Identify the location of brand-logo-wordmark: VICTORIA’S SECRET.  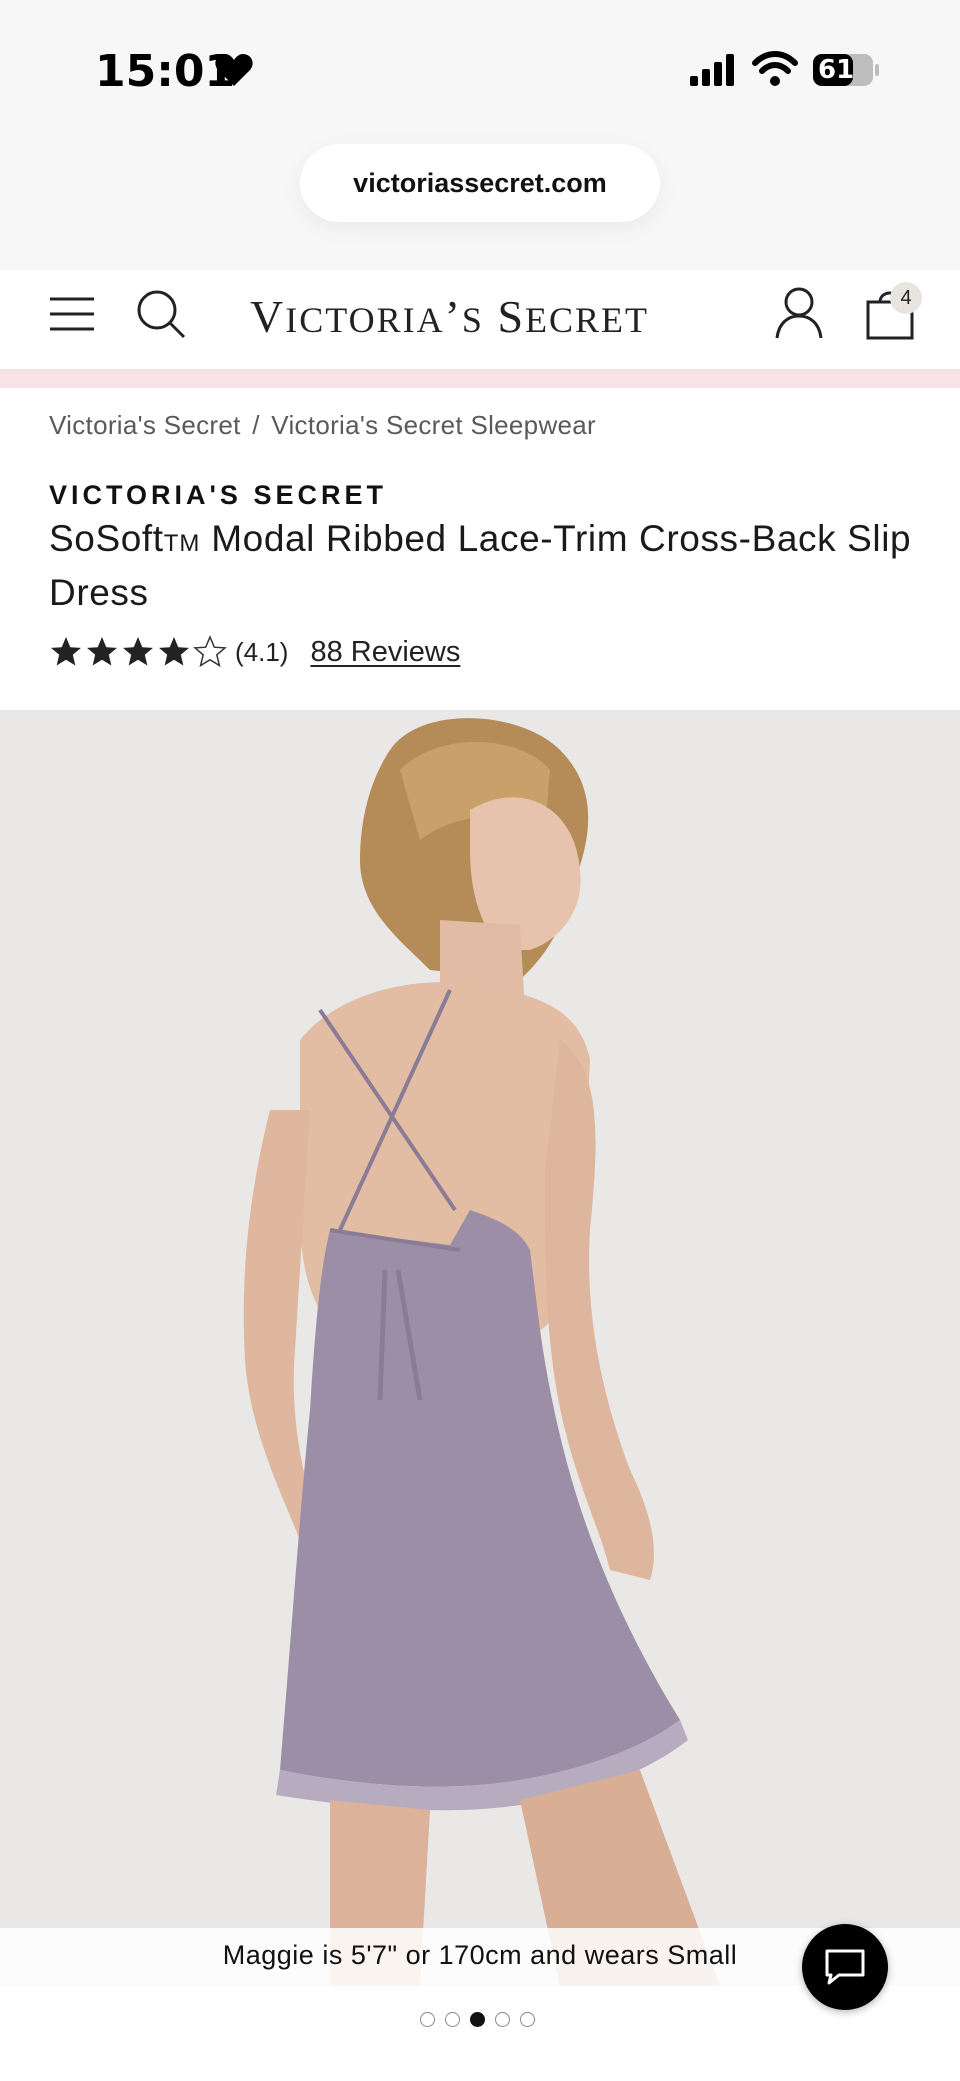
(449, 316).